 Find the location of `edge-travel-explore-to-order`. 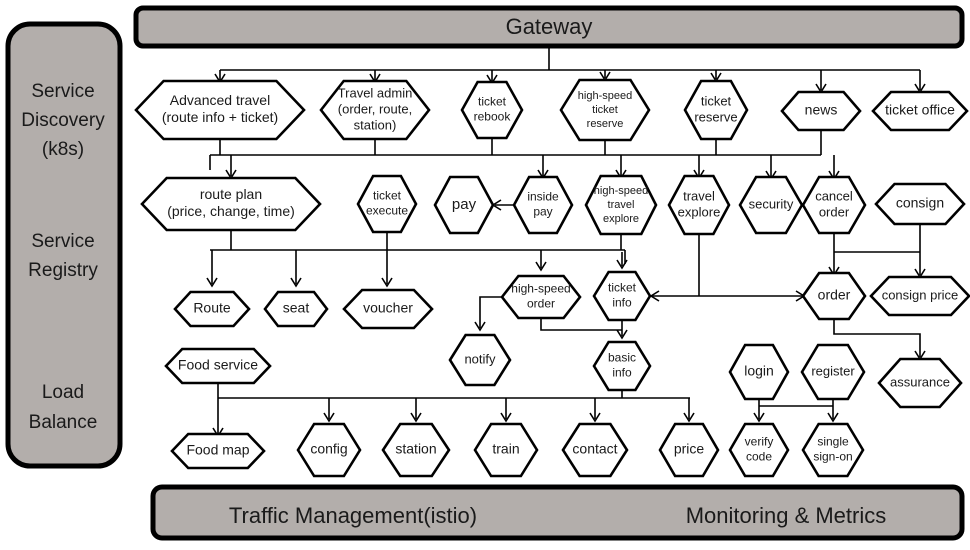

edge-travel-explore-to-order is located at coordinates (727, 268).